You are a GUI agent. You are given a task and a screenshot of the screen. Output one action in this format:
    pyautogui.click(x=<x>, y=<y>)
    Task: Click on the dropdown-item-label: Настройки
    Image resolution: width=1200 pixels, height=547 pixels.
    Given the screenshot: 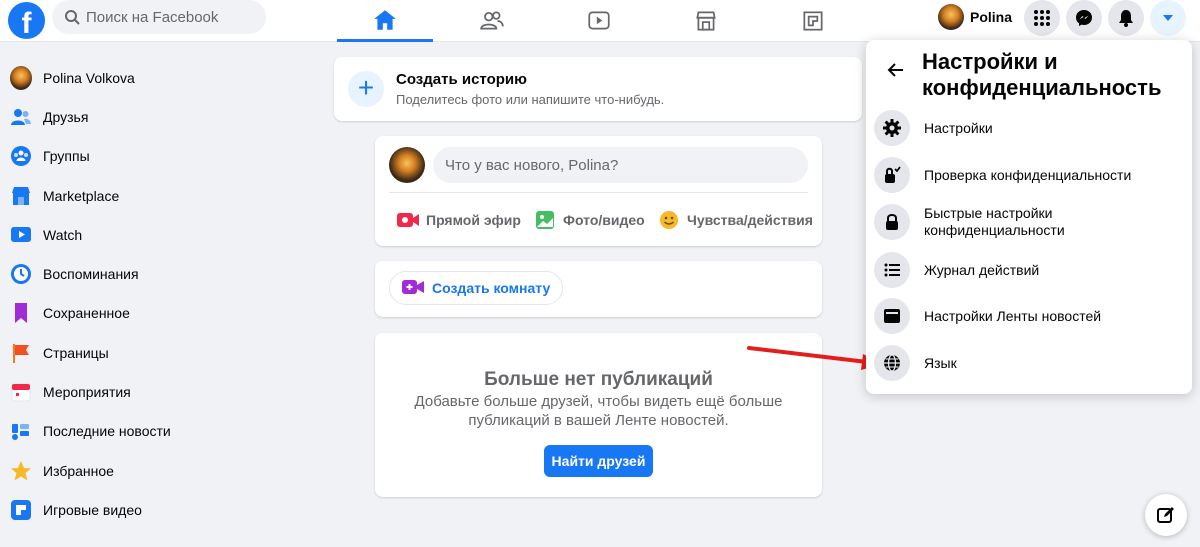 What is the action you would take?
    pyautogui.click(x=958, y=127)
    